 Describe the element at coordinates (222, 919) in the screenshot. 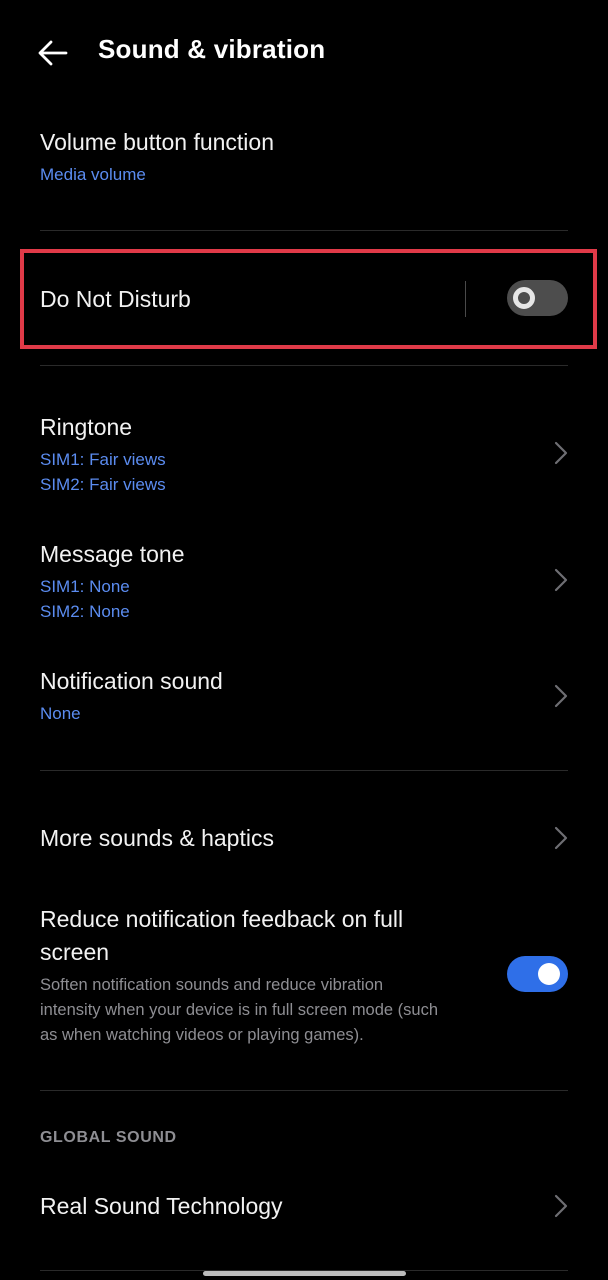

I see `reduce-feedback-title-line1: Reduce notification feedback on full` at that location.